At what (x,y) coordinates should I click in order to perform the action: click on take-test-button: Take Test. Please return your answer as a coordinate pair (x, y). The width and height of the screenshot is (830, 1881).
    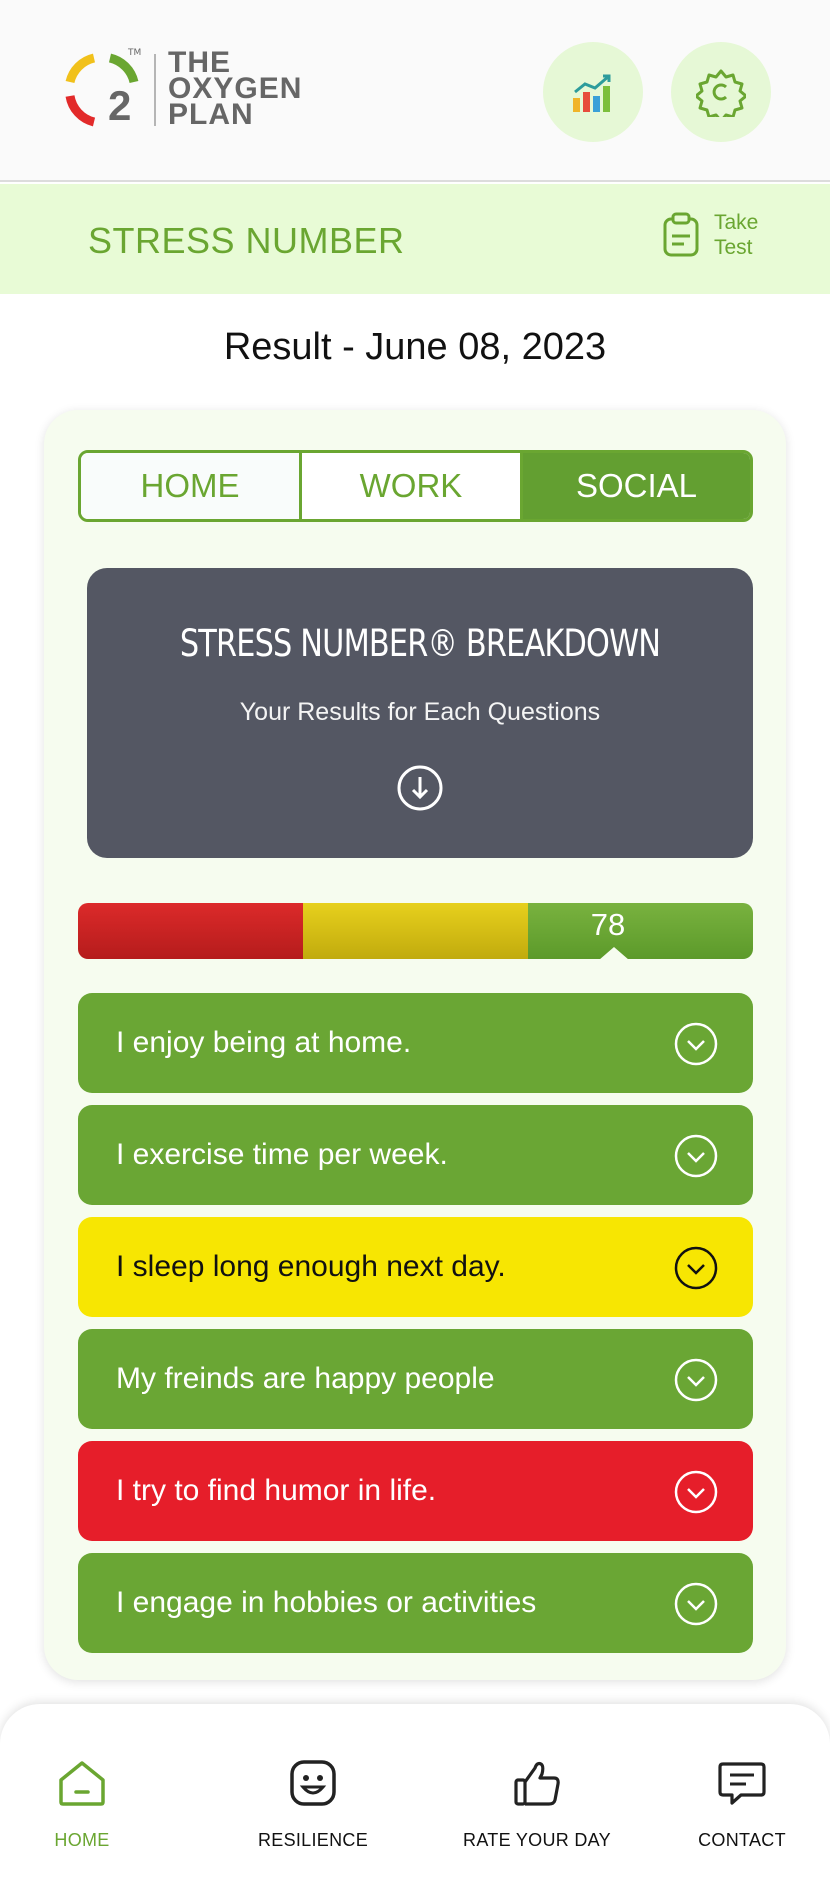
    Looking at the image, I should click on (723, 235).